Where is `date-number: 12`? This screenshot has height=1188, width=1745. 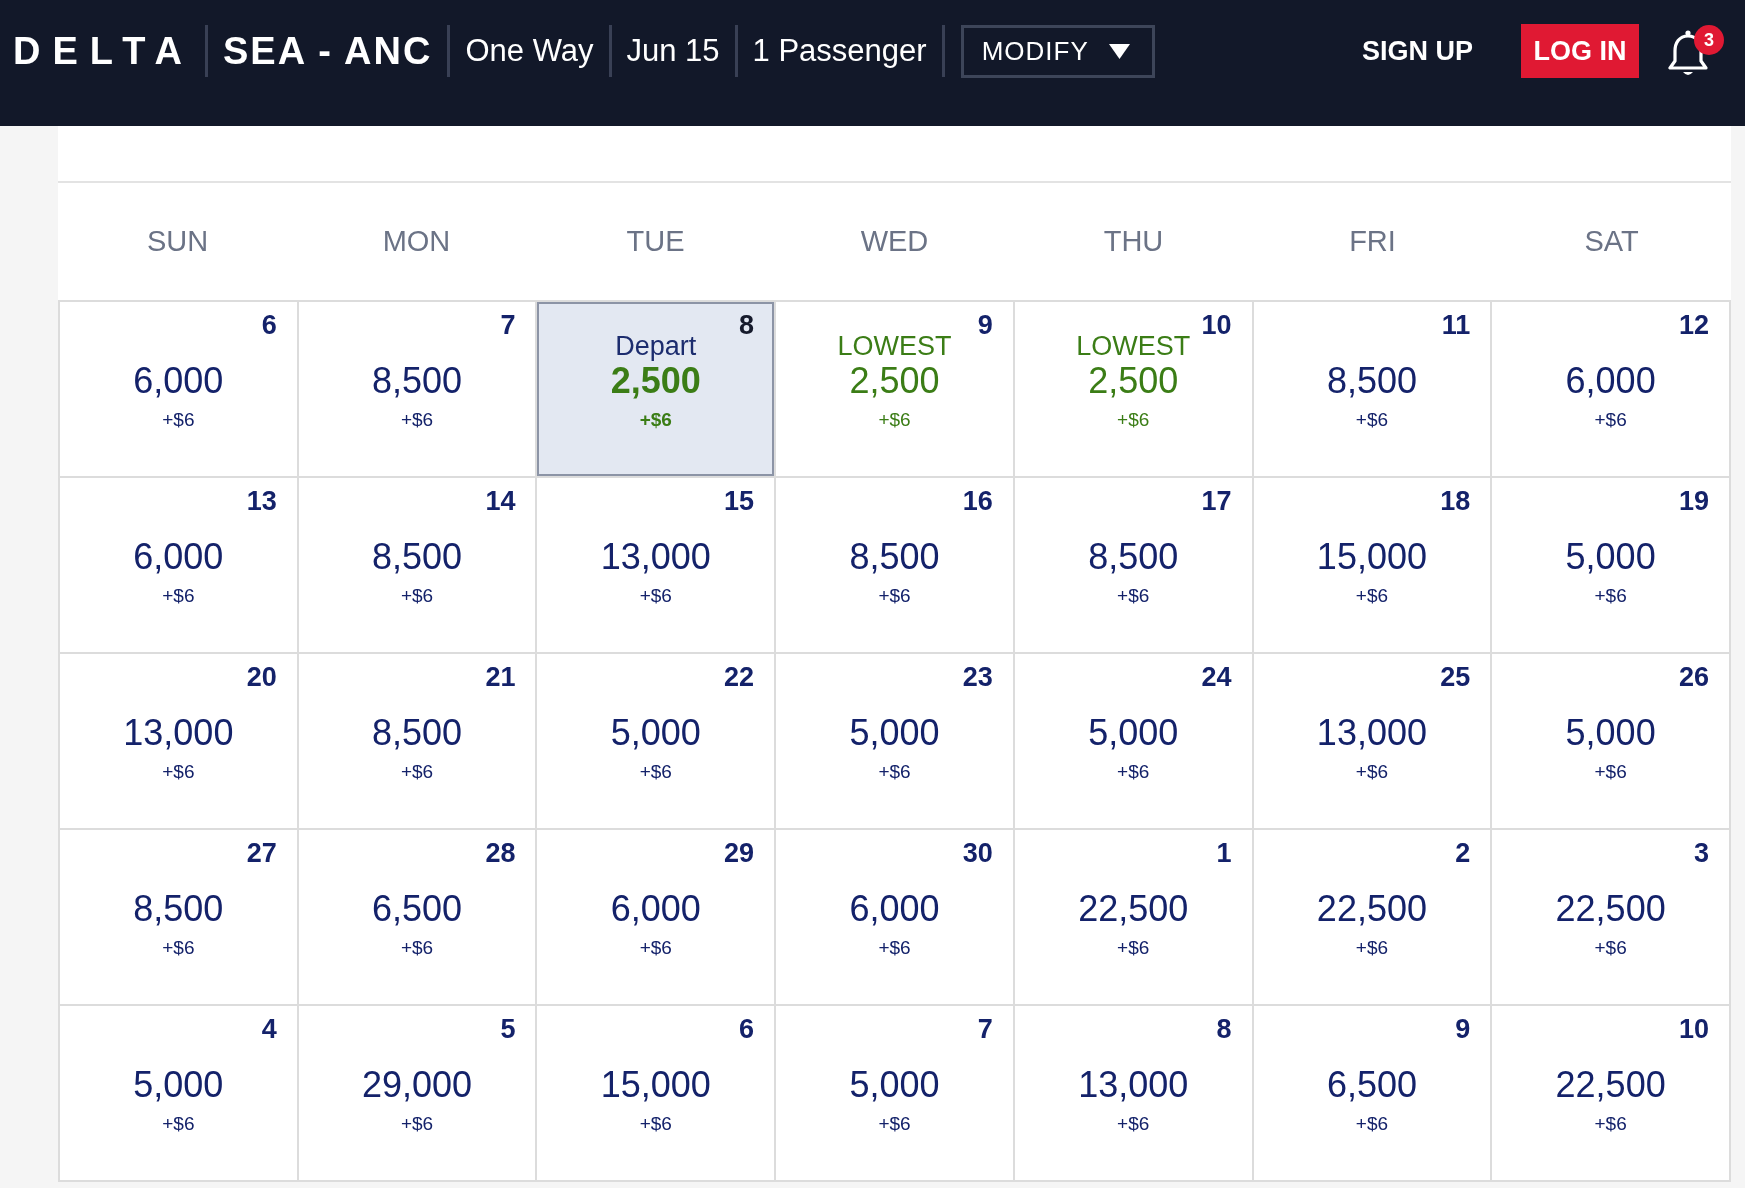
date-number: 12 is located at coordinates (1693, 325).